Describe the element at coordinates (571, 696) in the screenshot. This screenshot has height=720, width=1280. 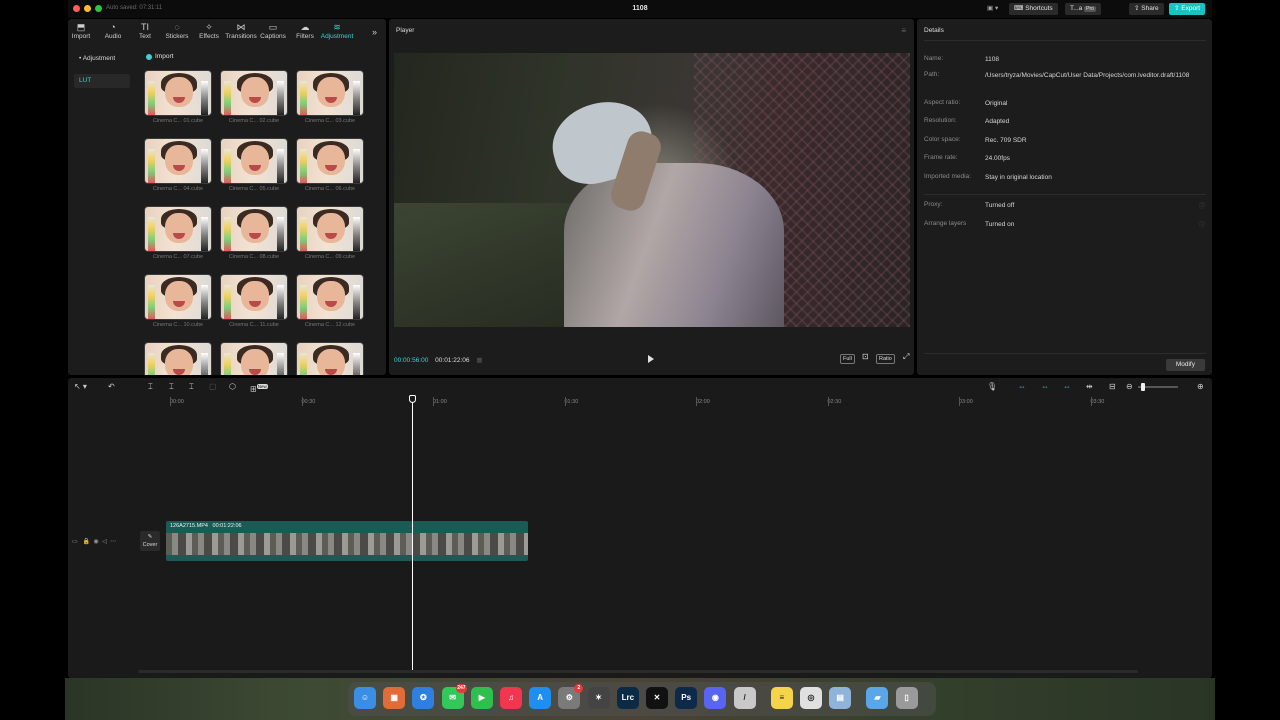
I see `system-settings-icon: ⚙ 2` at that location.